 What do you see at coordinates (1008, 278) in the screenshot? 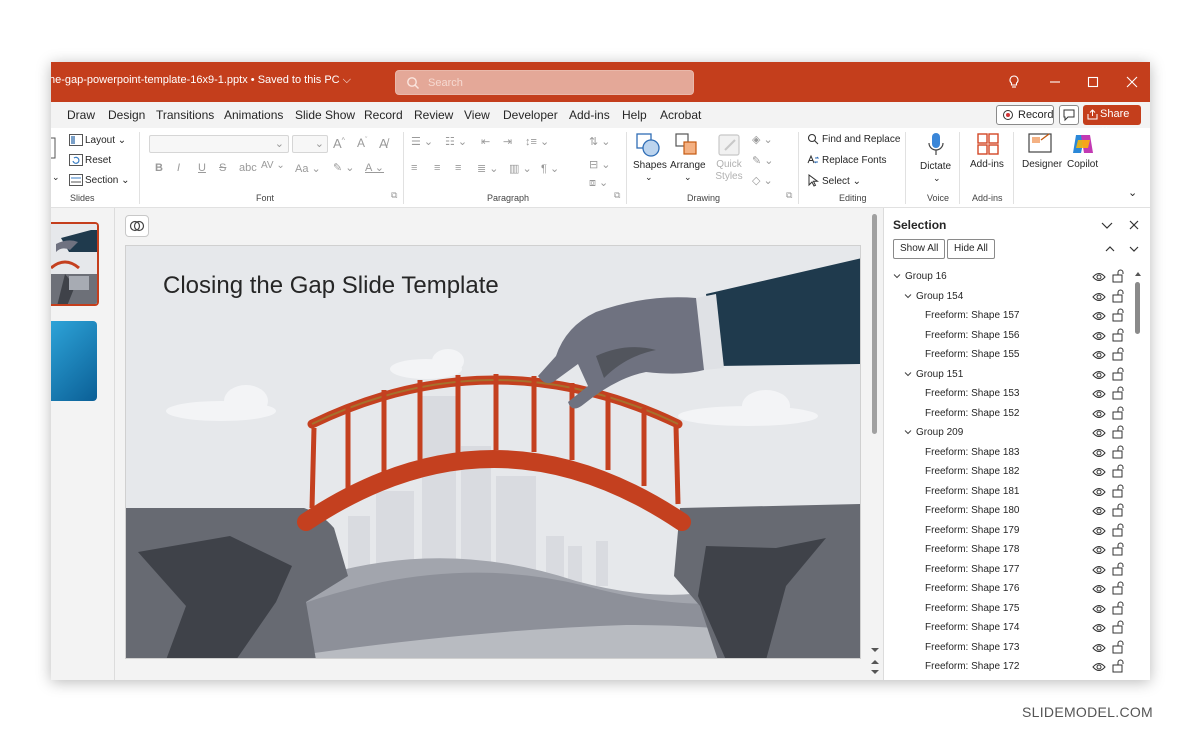
I see `selection-item-group: Group 16` at bounding box center [1008, 278].